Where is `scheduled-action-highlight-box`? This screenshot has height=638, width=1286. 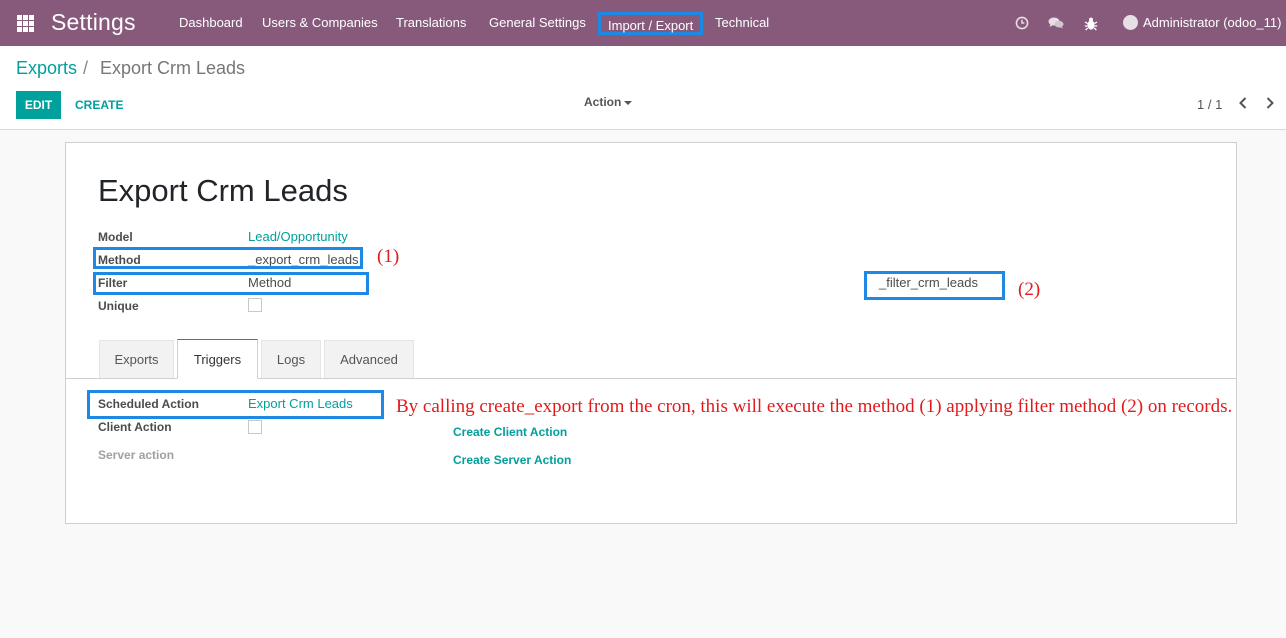
scheduled-action-highlight-box is located at coordinates (235, 404).